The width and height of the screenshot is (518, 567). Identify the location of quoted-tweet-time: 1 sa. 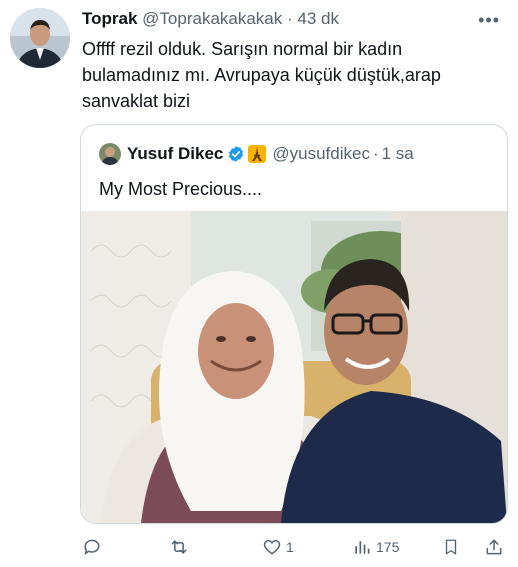
(398, 154).